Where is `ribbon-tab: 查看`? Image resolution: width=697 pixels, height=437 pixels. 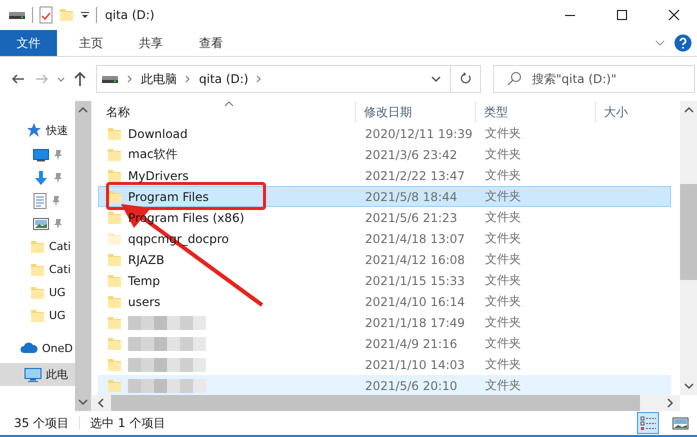 ribbon-tab: 查看 is located at coordinates (211, 43).